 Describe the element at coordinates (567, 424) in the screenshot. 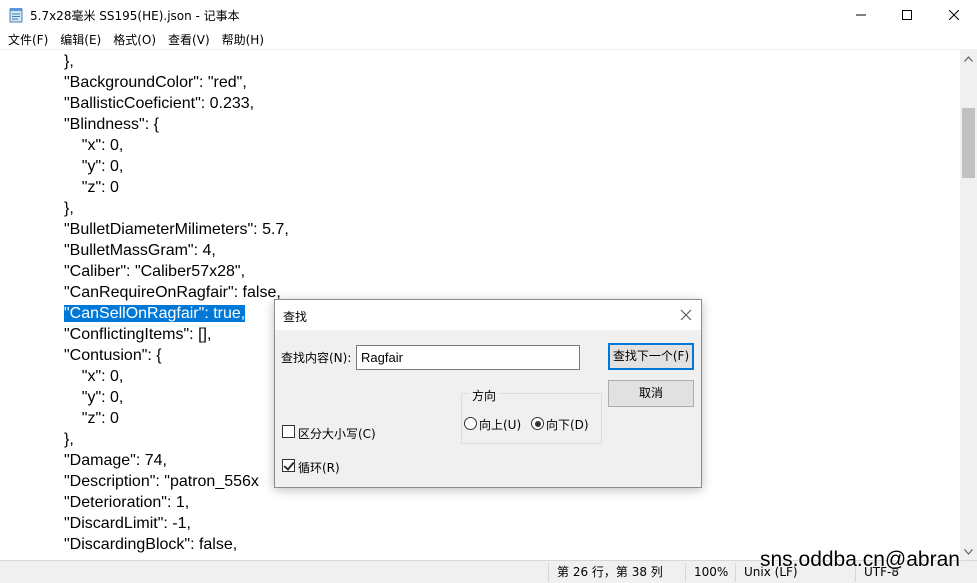

I see `direction-down-label: 向下(D)` at that location.